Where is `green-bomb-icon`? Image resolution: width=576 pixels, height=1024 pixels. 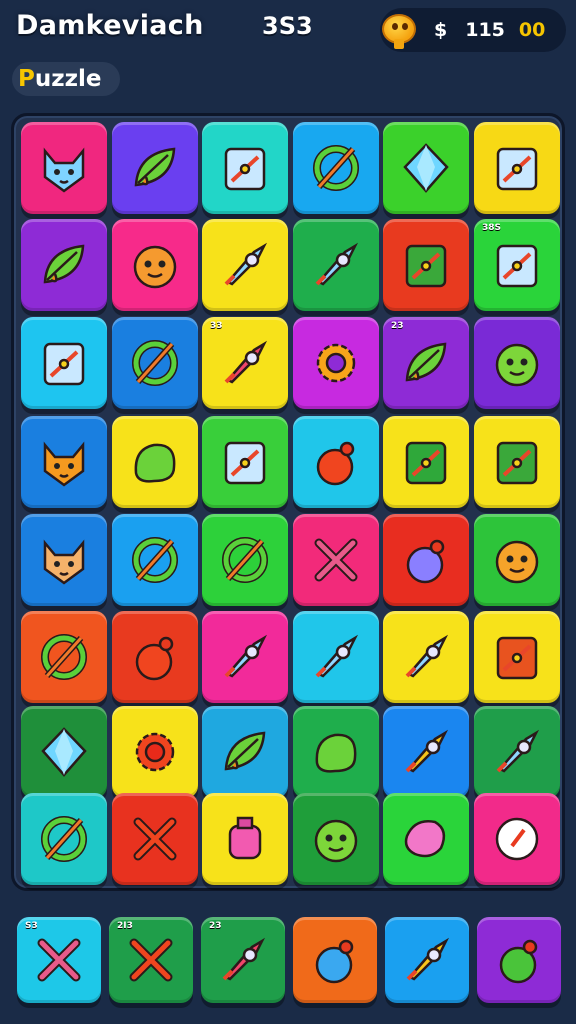
green-bomb-icon is located at coordinates (518, 961).